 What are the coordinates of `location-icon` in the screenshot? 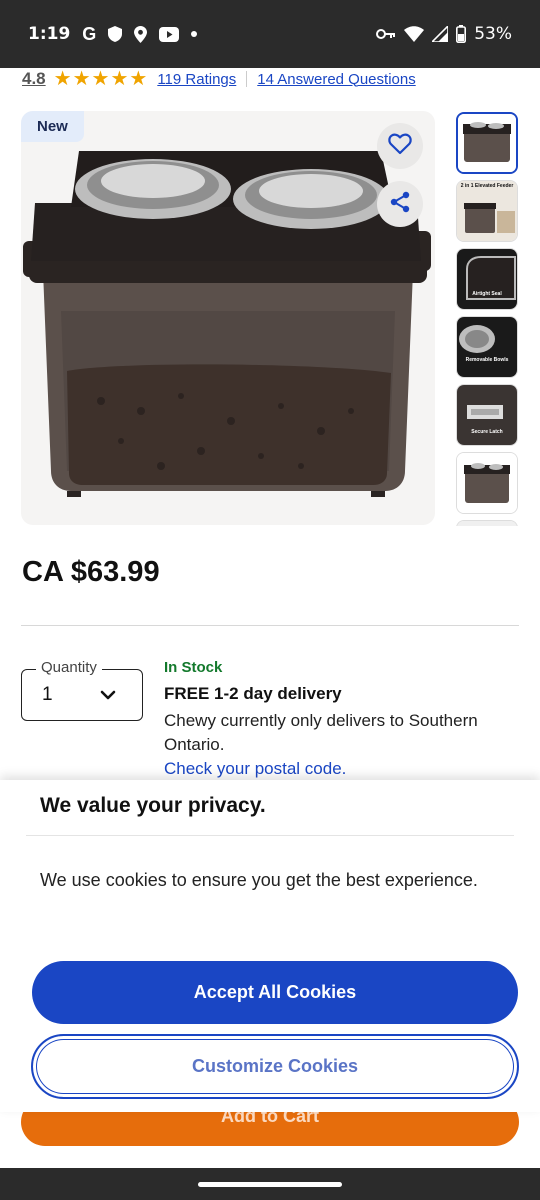 It's located at (141, 34).